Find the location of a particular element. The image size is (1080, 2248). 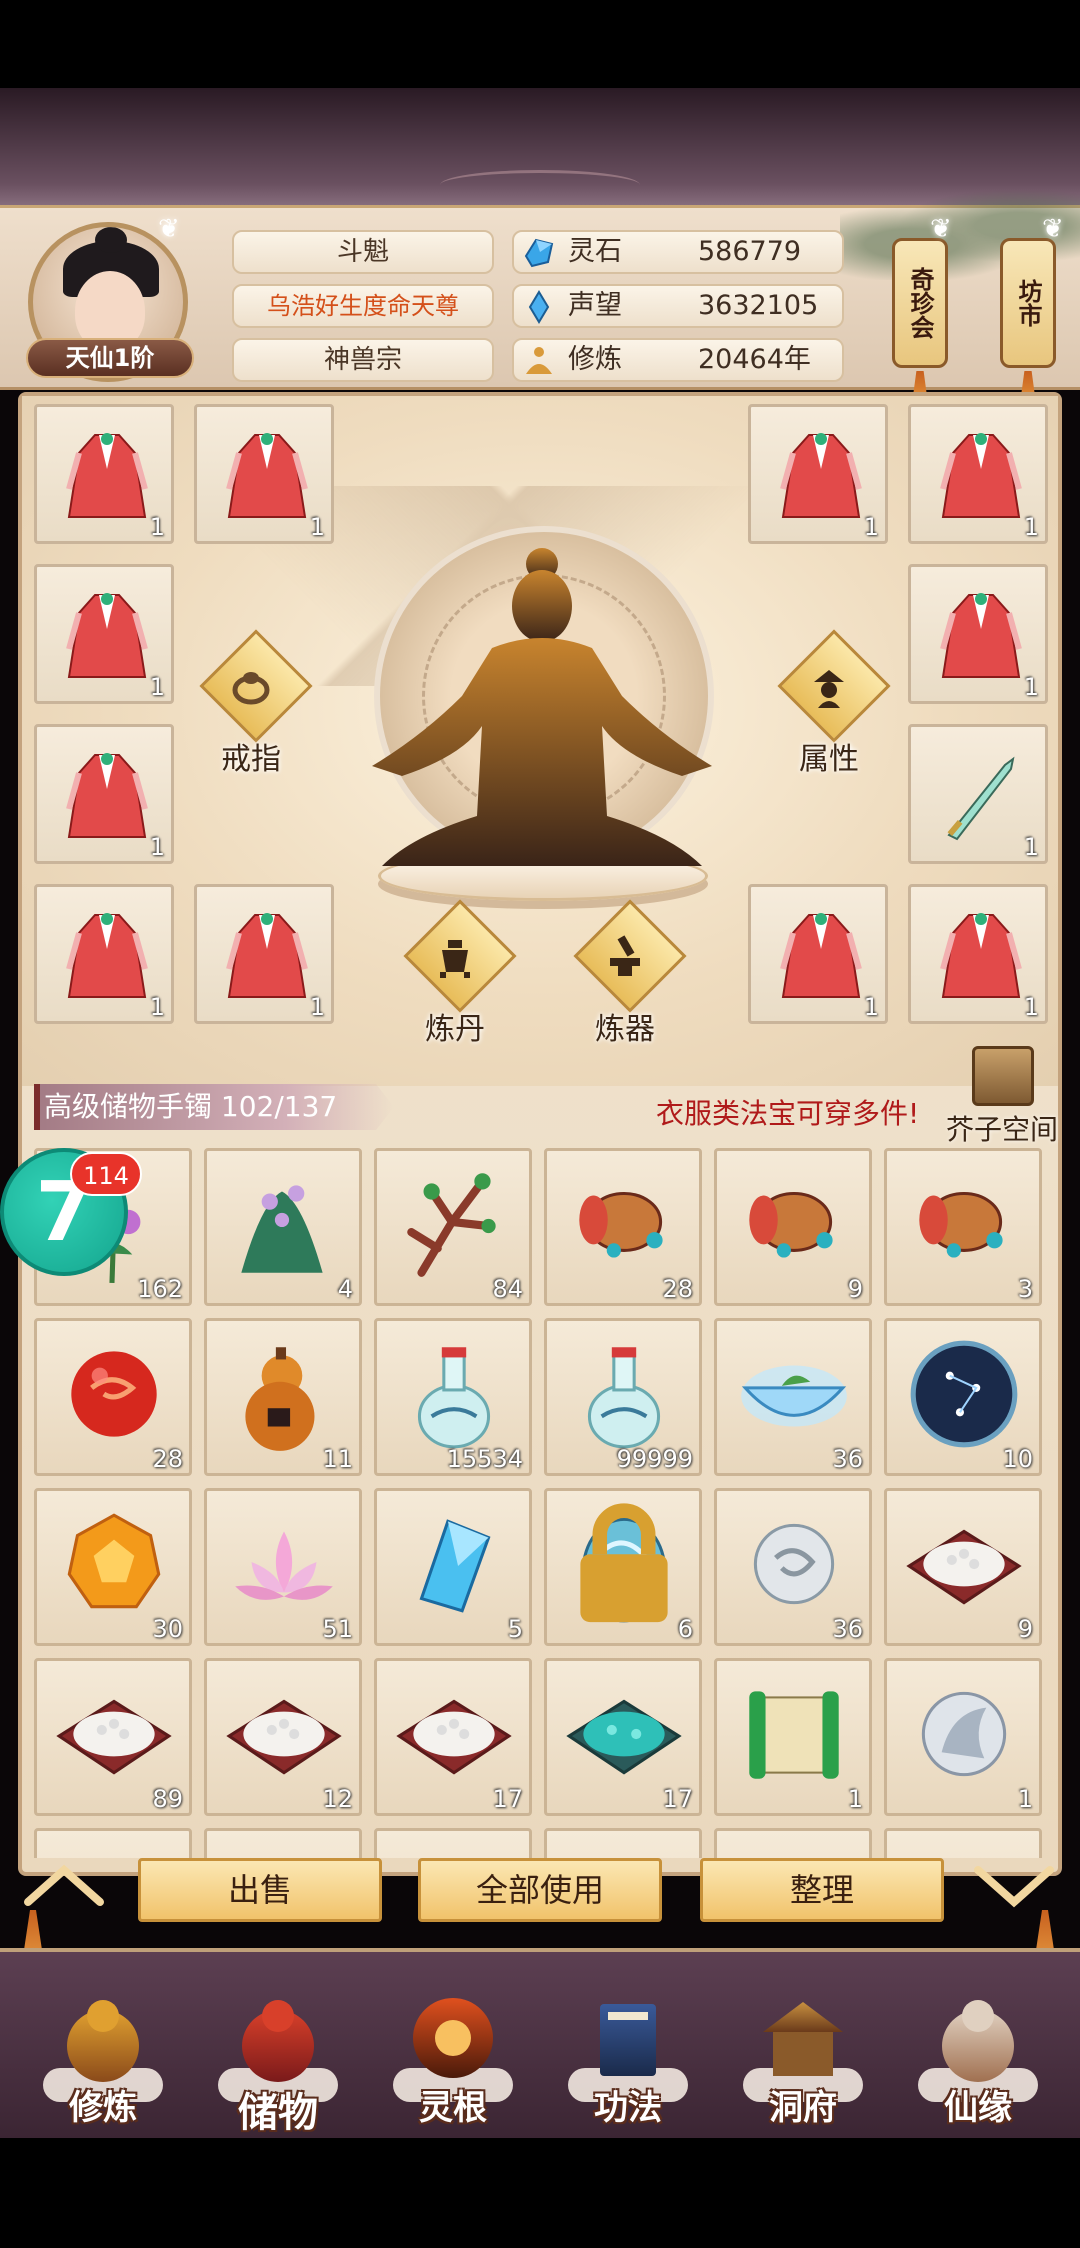

player-title: 乌浩好生度命天尊 is located at coordinates (363, 306).